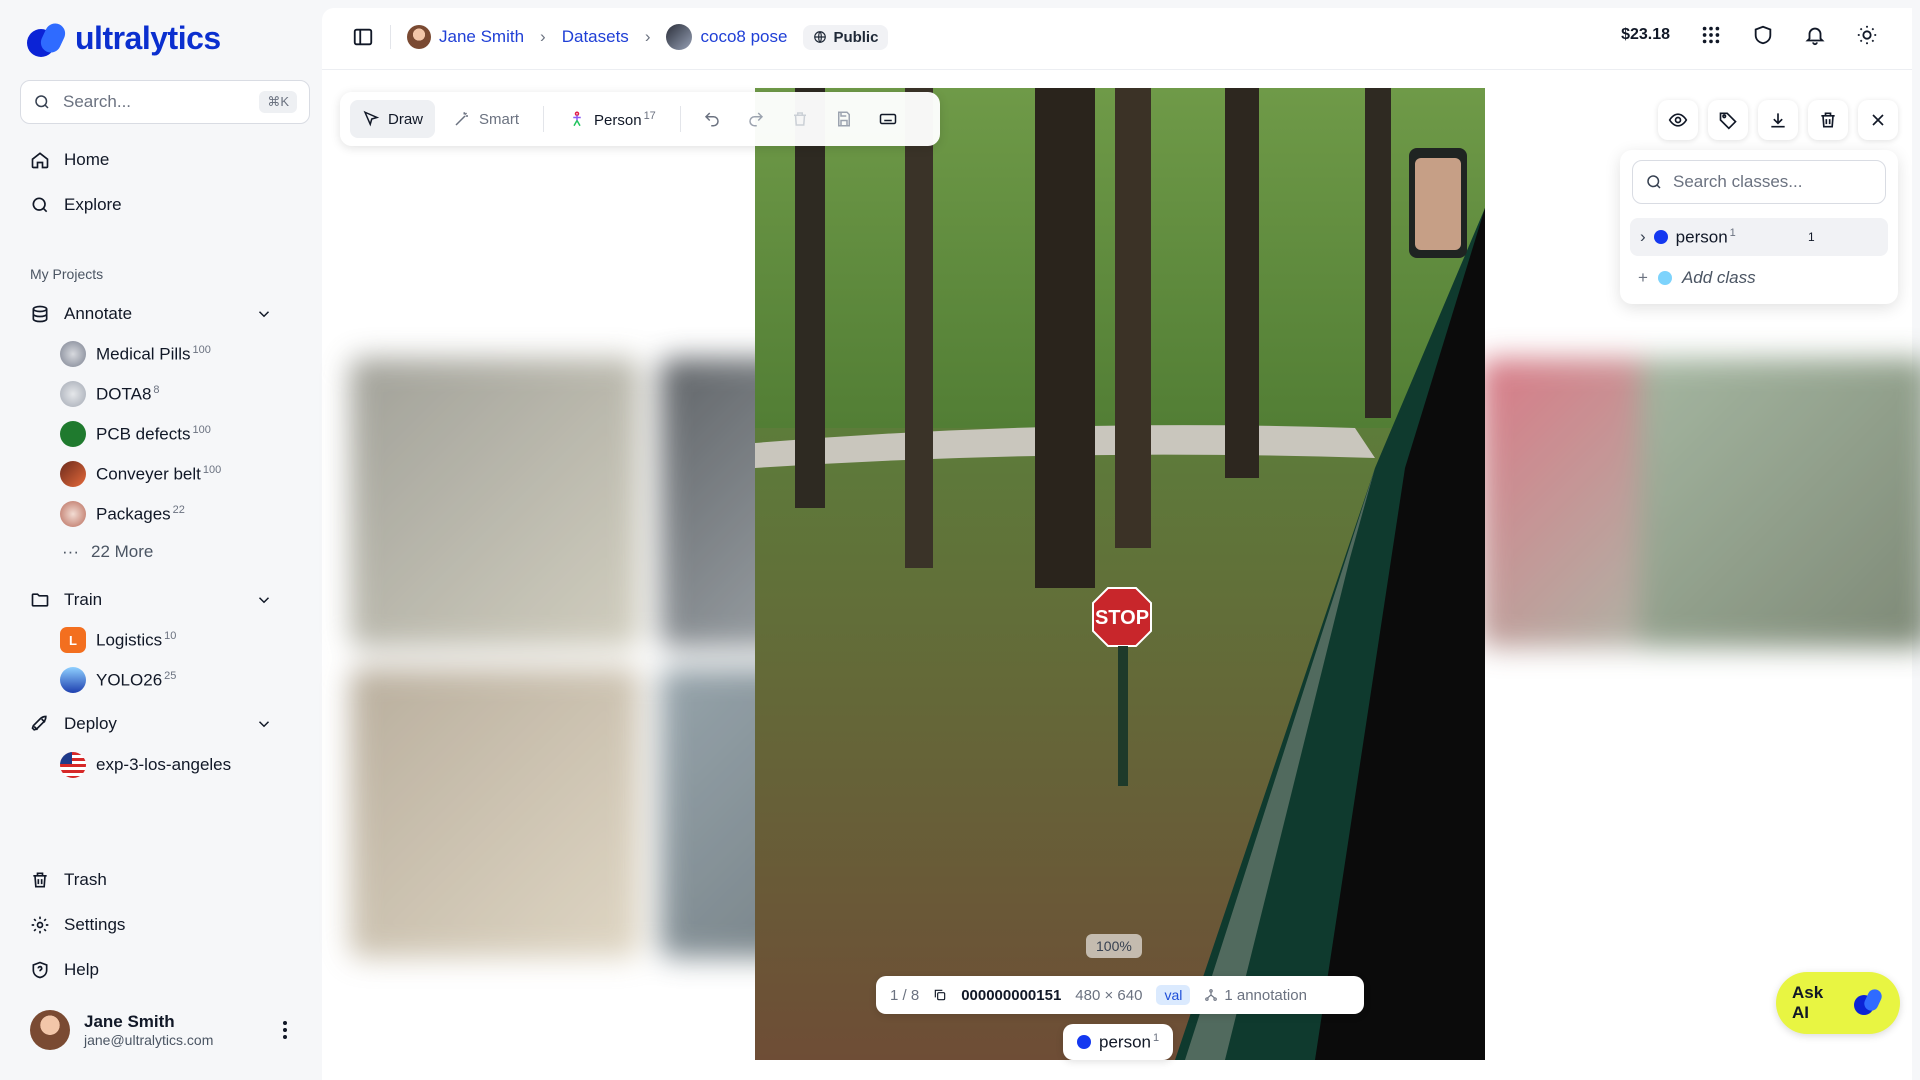 Image resolution: width=1920 pixels, height=1080 pixels. What do you see at coordinates (1838, 1003) in the screenshot?
I see `ask-ai-button: Ask AI` at bounding box center [1838, 1003].